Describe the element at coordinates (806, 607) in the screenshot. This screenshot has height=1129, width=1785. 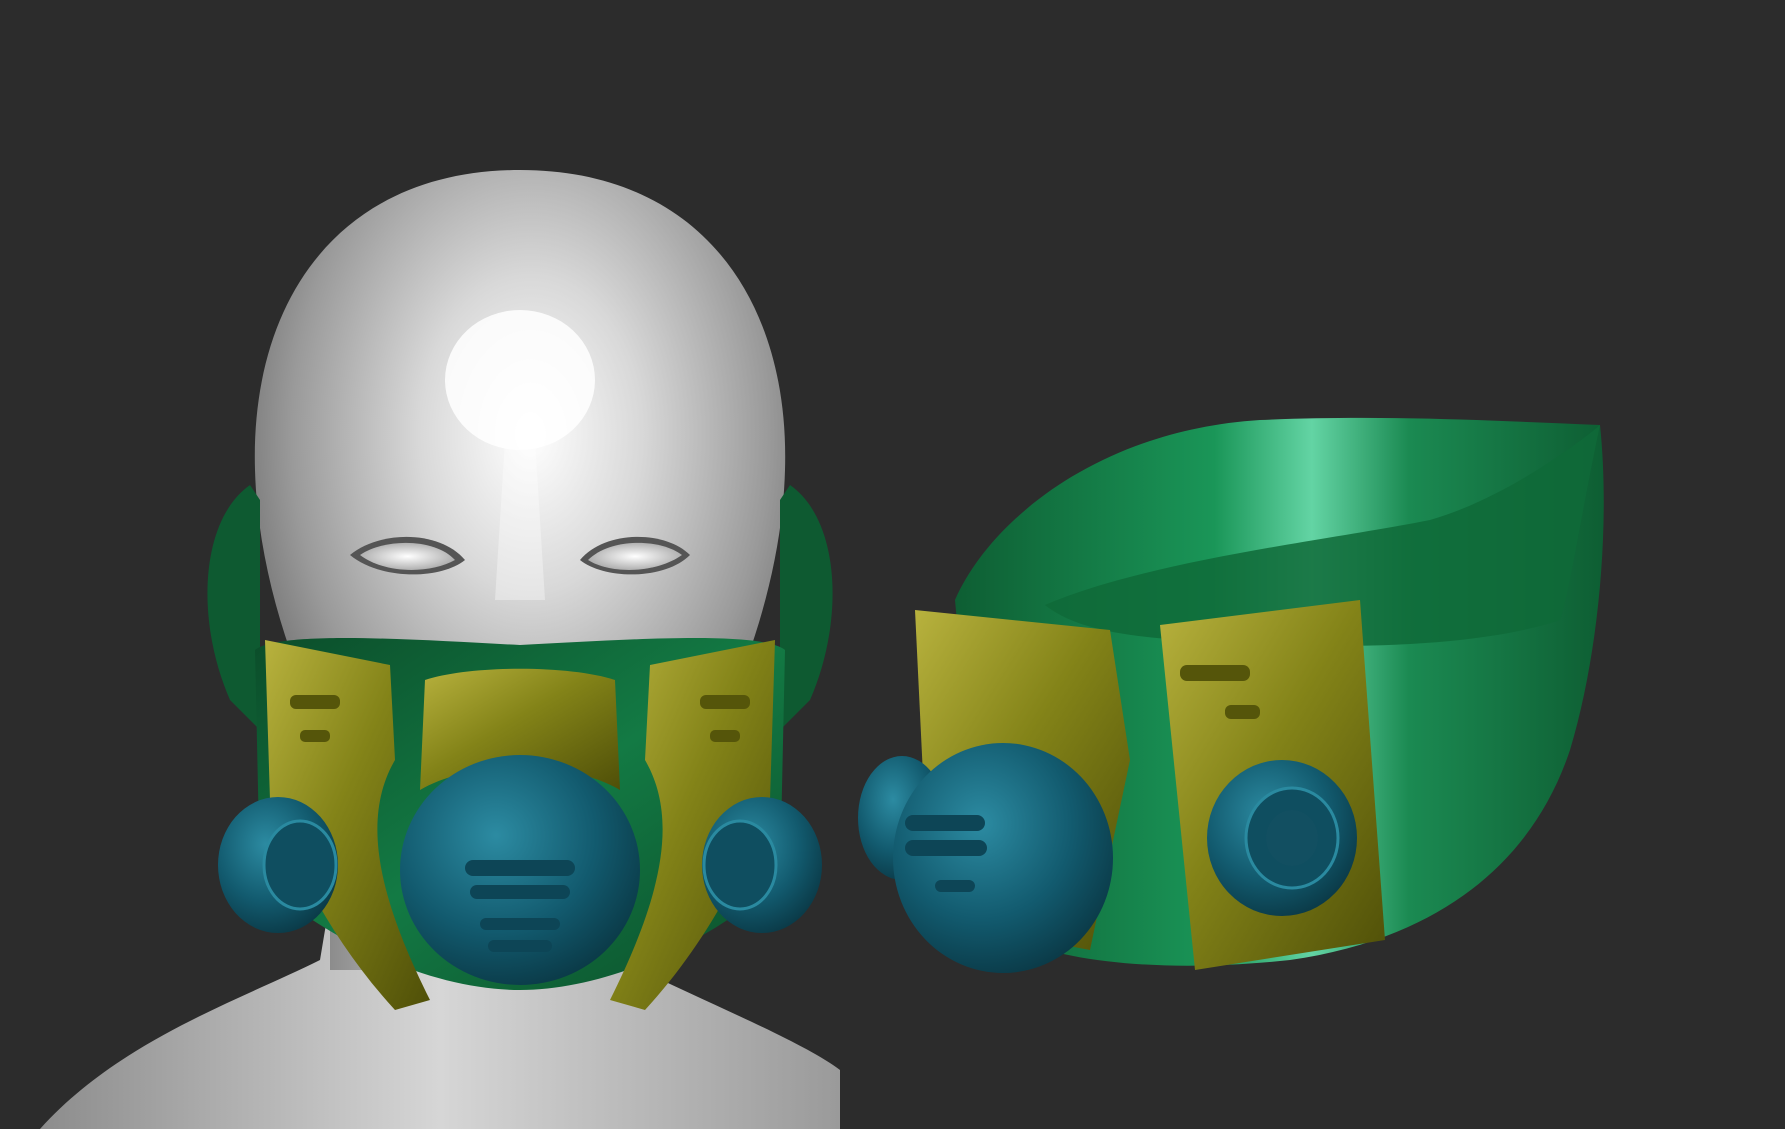
I see `mask-shell-back-right` at that location.